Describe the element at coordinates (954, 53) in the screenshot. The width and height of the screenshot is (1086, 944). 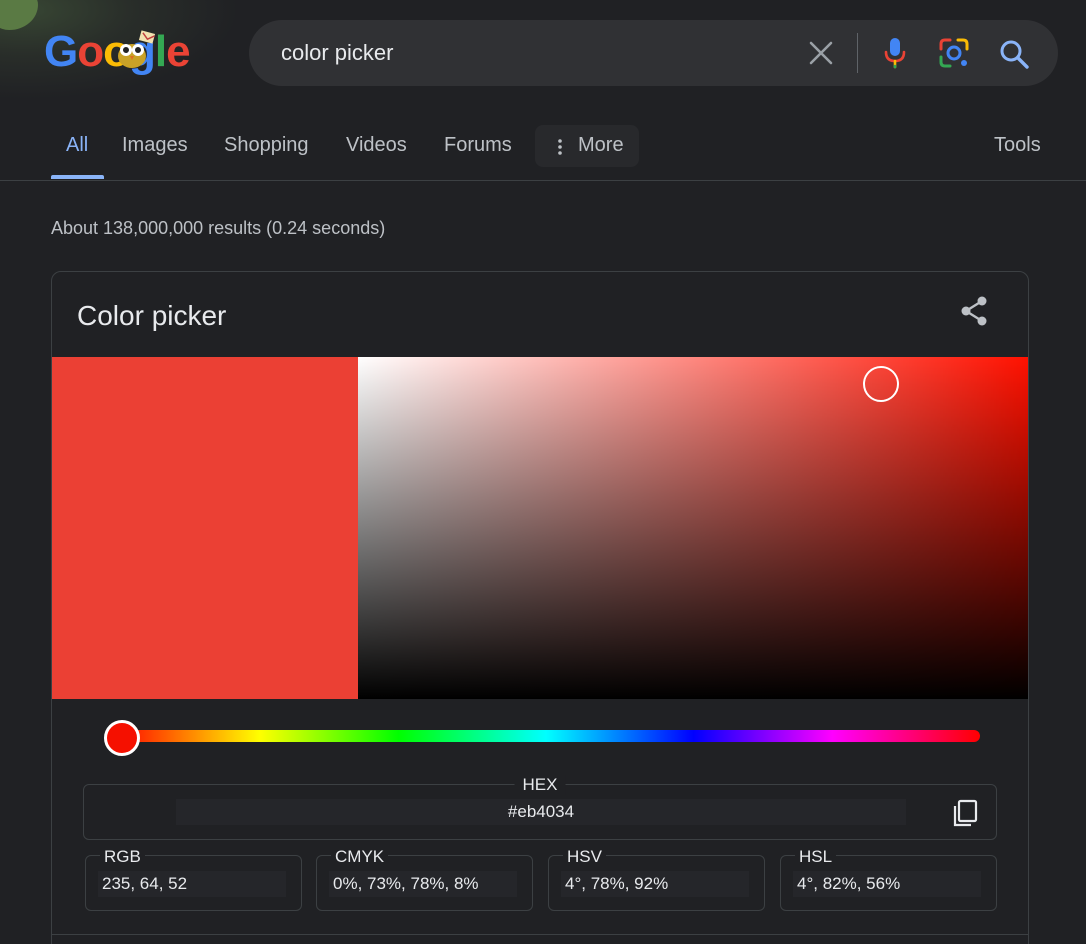
I see `google-lens-icon` at that location.